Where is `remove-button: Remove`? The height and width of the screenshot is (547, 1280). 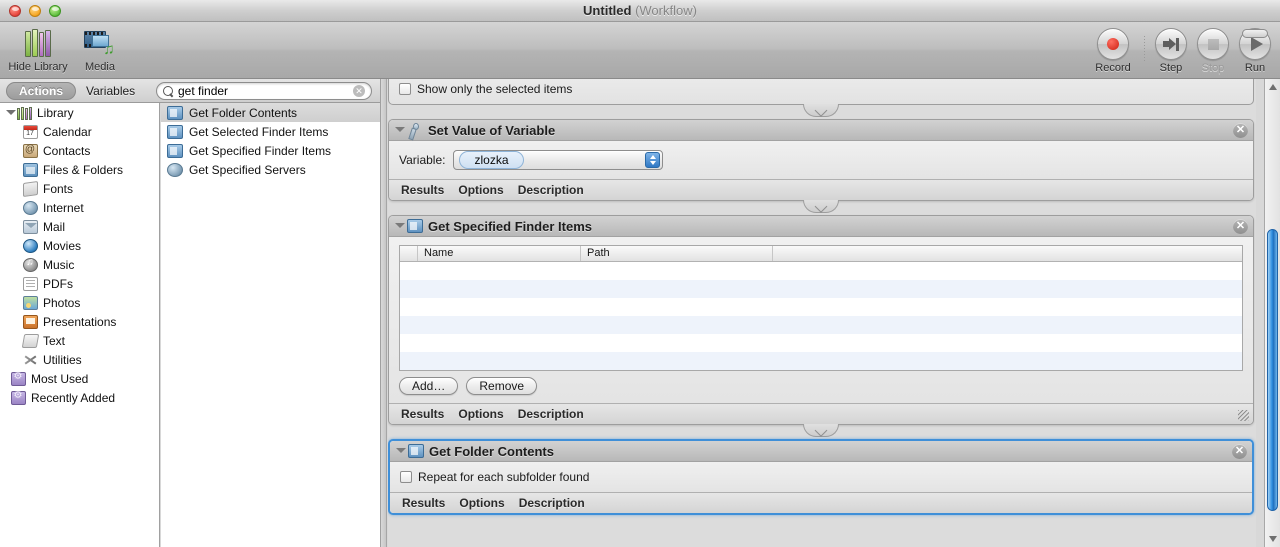
remove-button: Remove is located at coordinates (502, 386).